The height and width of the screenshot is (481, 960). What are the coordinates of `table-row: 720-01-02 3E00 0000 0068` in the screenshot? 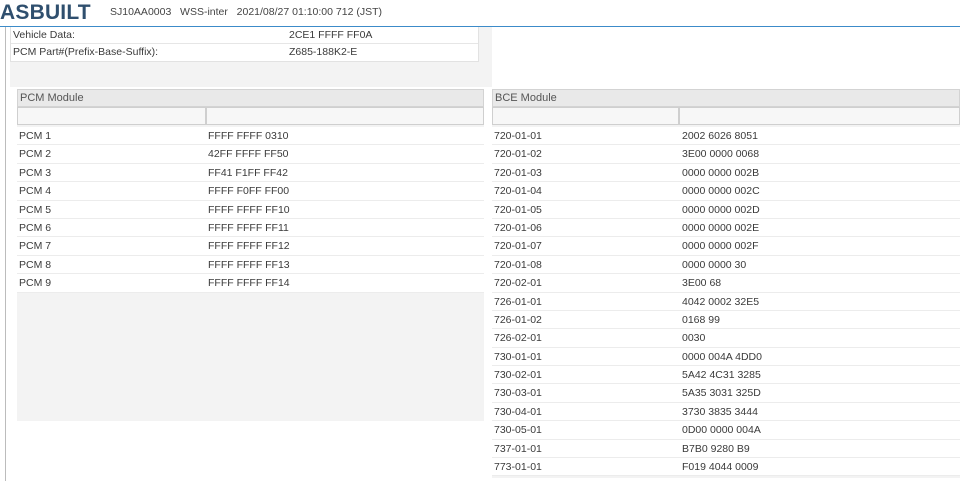 It's located at (726, 154).